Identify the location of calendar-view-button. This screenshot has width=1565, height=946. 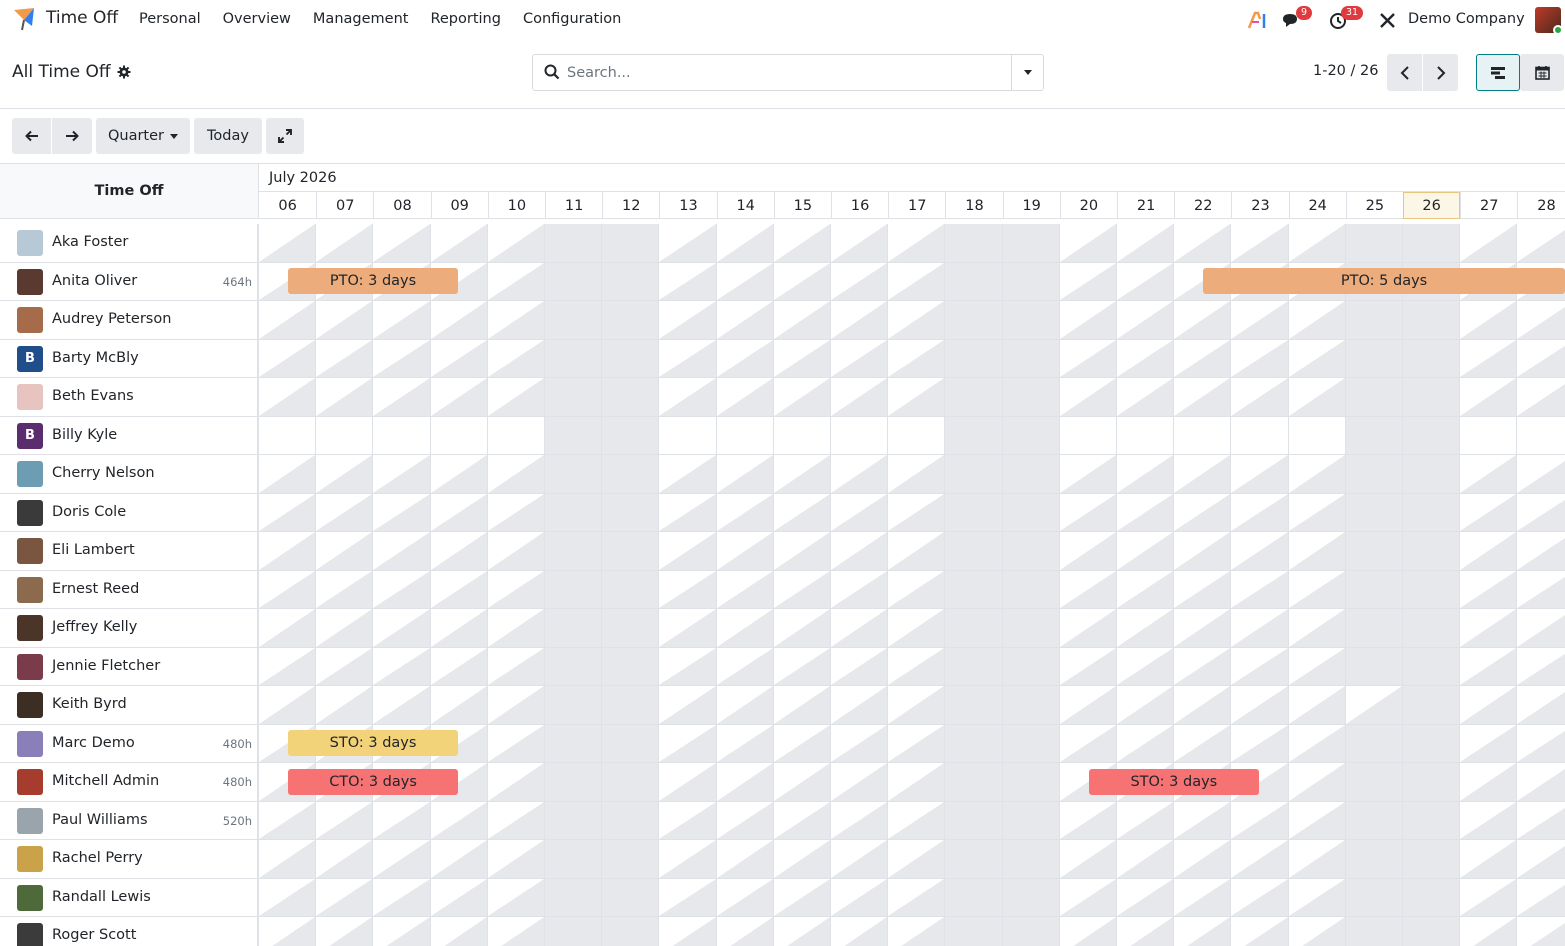
(1542, 72).